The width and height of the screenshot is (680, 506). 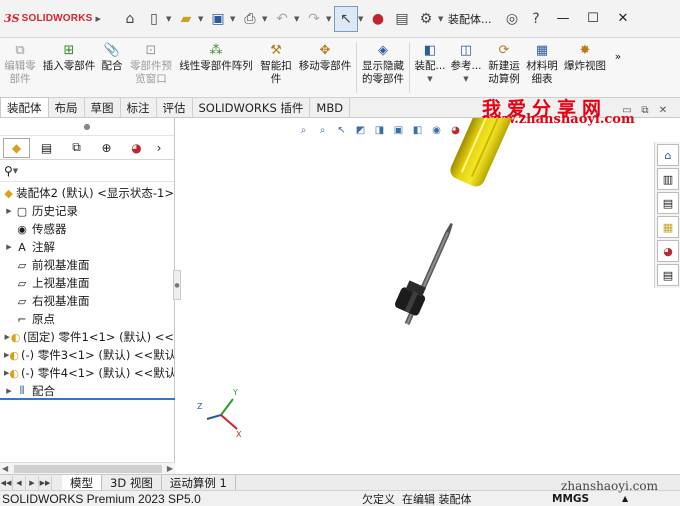 What do you see at coordinates (5, 468) in the screenshot?
I see `scroll-left-icon: ◀` at bounding box center [5, 468].